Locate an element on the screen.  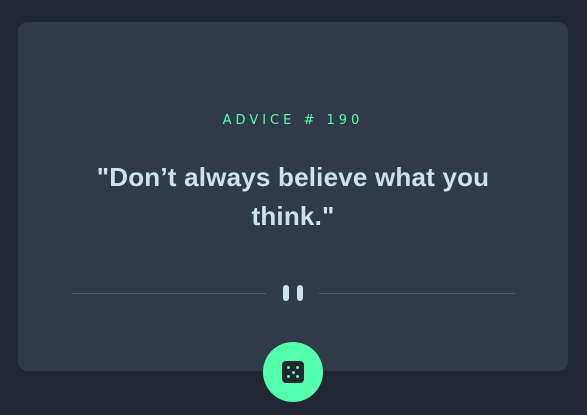
dice-icon is located at coordinates (293, 372).